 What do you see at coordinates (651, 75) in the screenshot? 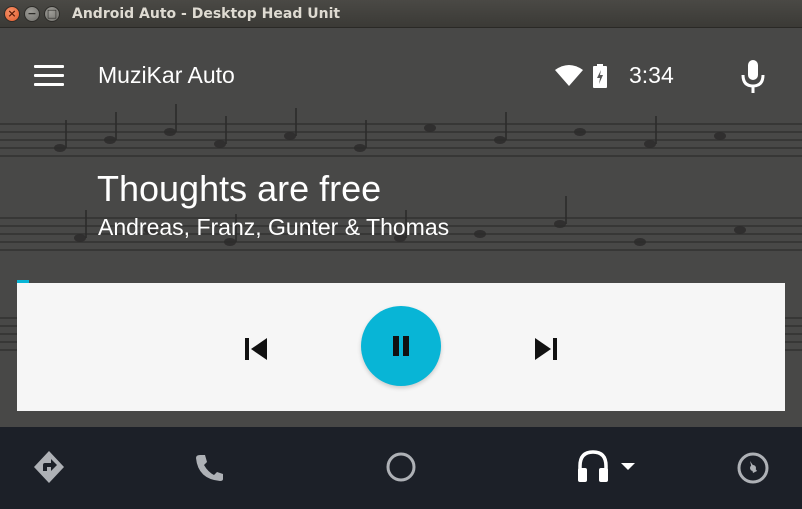
I see `status-clock: 3:34` at bounding box center [651, 75].